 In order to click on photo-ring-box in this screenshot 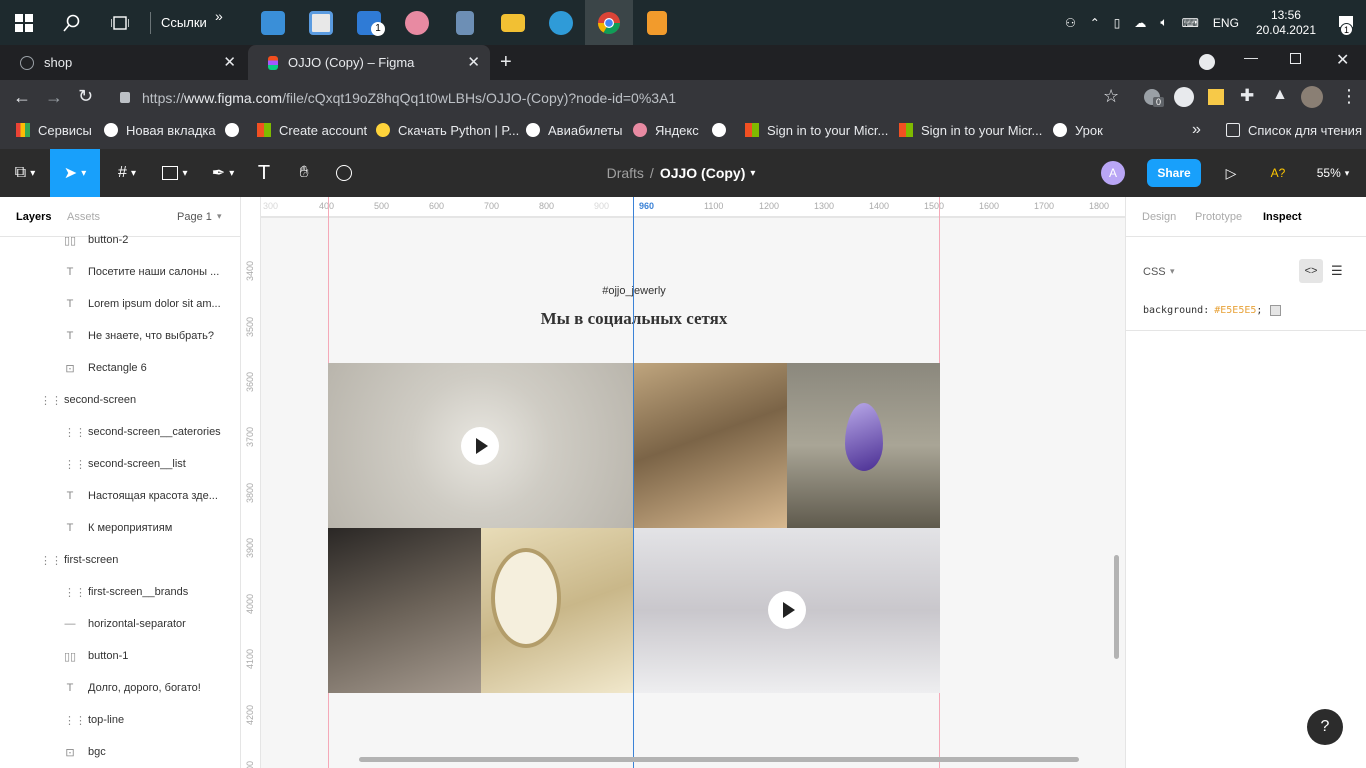, I will do `click(404, 610)`.